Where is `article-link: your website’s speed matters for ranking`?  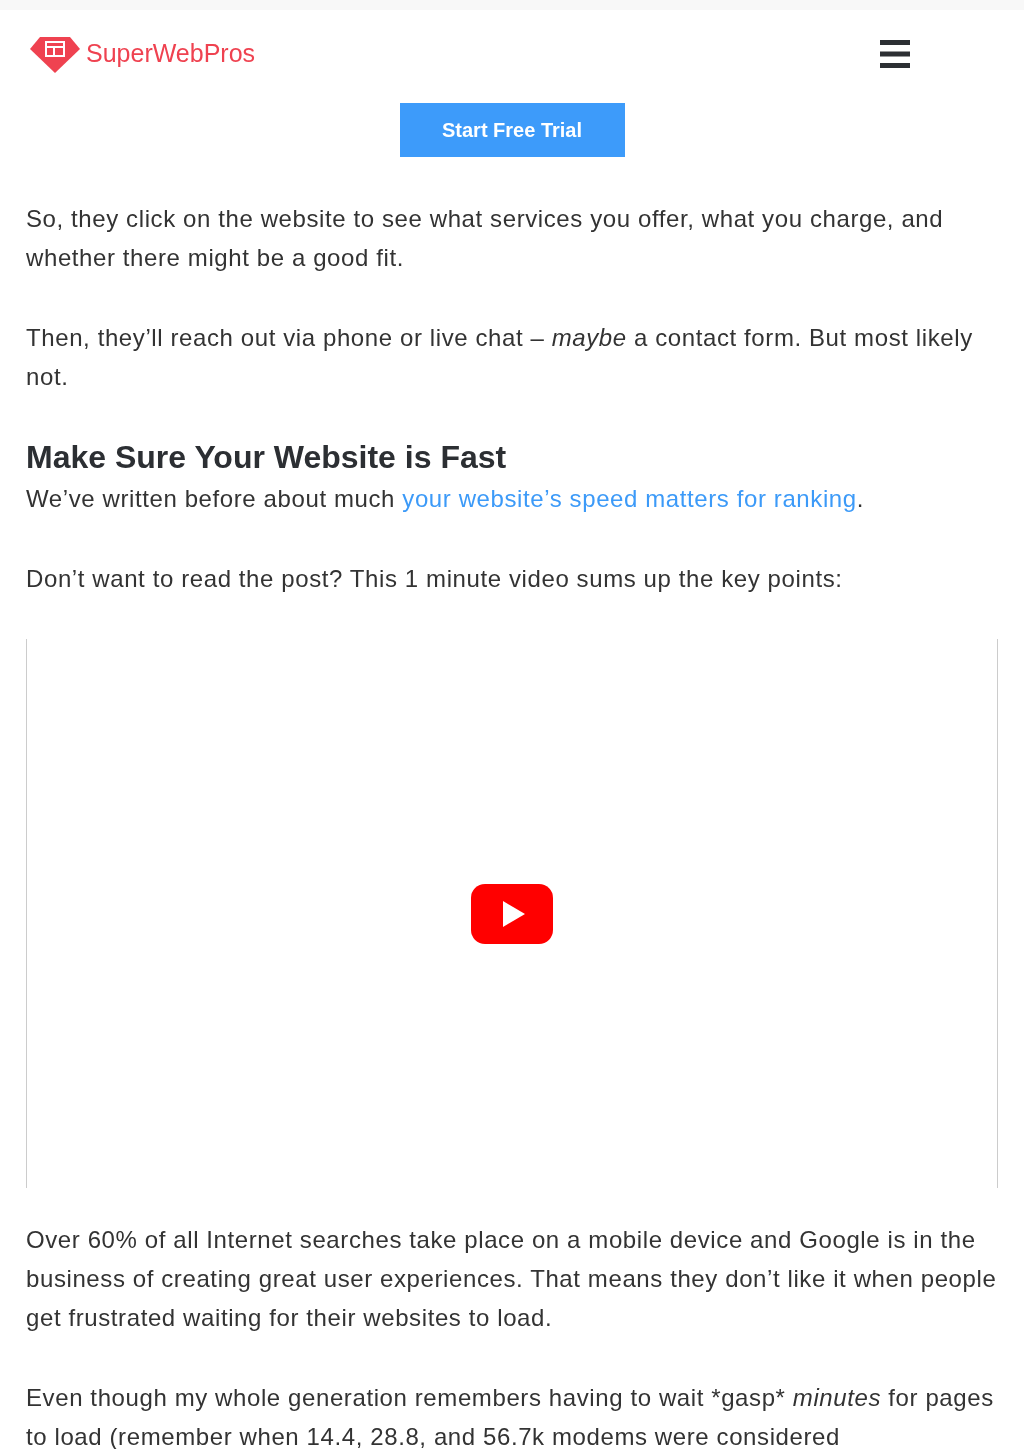 article-link: your website’s speed matters for ranking is located at coordinates (629, 498).